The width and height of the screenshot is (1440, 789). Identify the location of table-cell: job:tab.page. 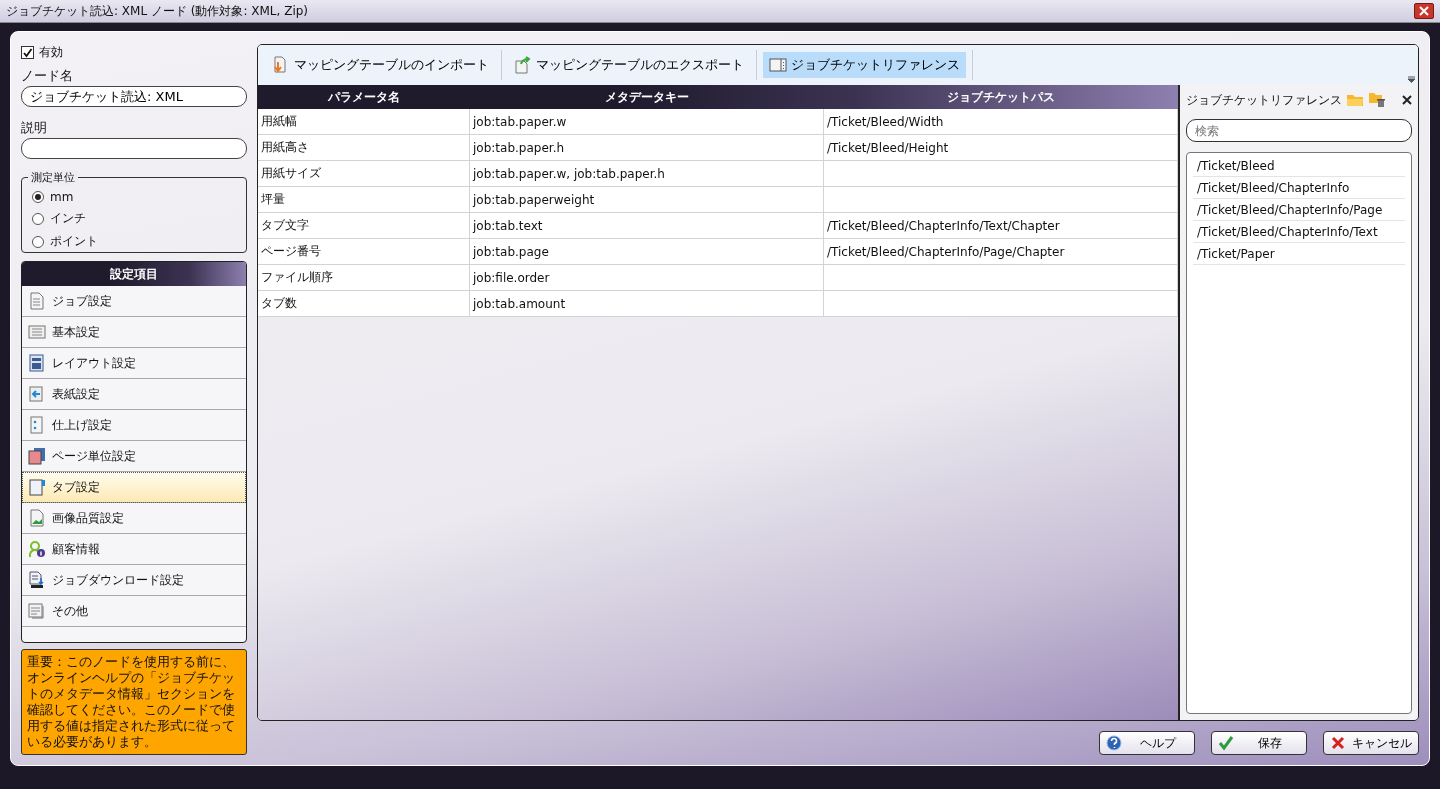
(647, 251).